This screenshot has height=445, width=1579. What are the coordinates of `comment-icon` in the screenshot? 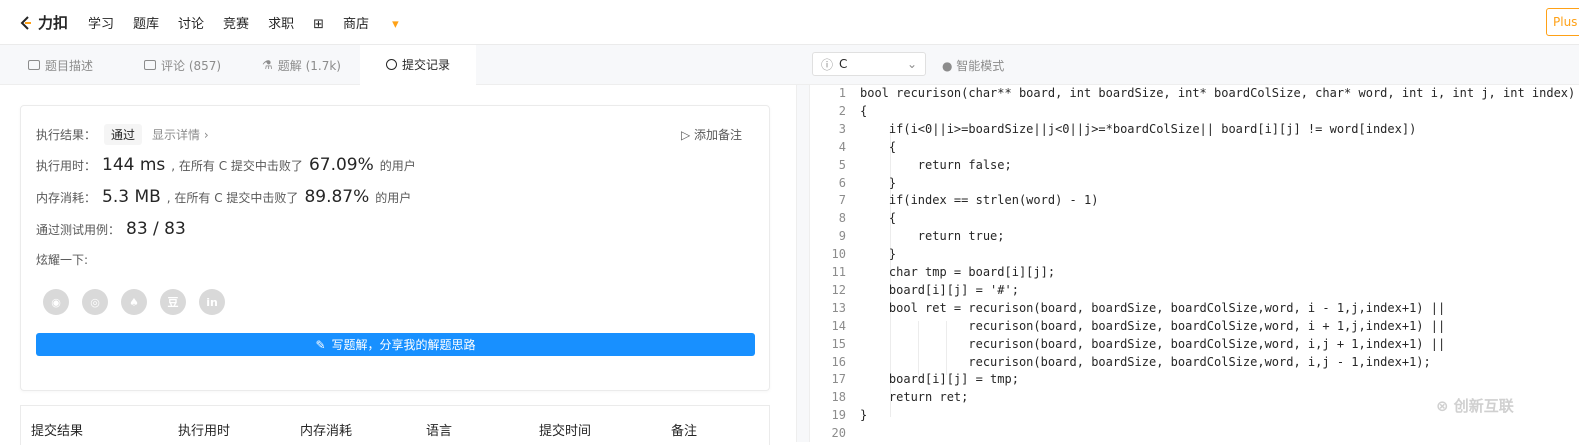 It's located at (150, 65).